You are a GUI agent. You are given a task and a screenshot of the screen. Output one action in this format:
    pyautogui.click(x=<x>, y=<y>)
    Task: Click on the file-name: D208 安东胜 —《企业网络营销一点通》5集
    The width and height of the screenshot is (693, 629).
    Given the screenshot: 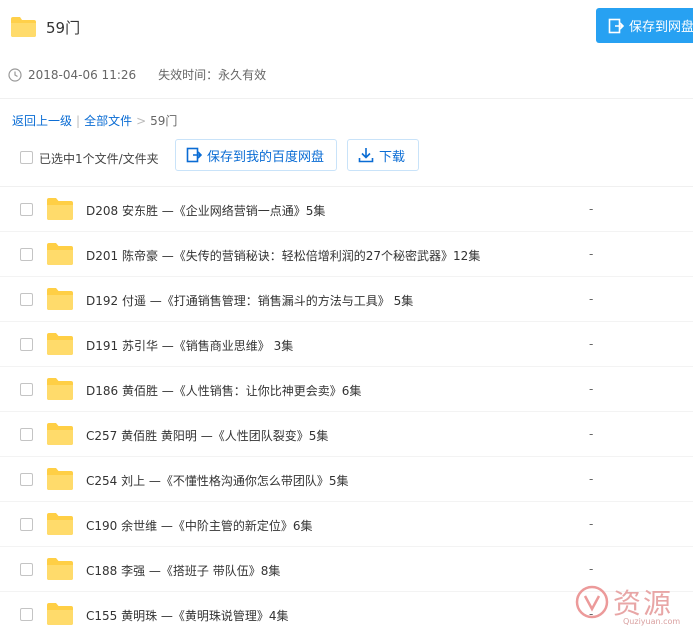 What is the action you would take?
    pyautogui.click(x=205, y=210)
    